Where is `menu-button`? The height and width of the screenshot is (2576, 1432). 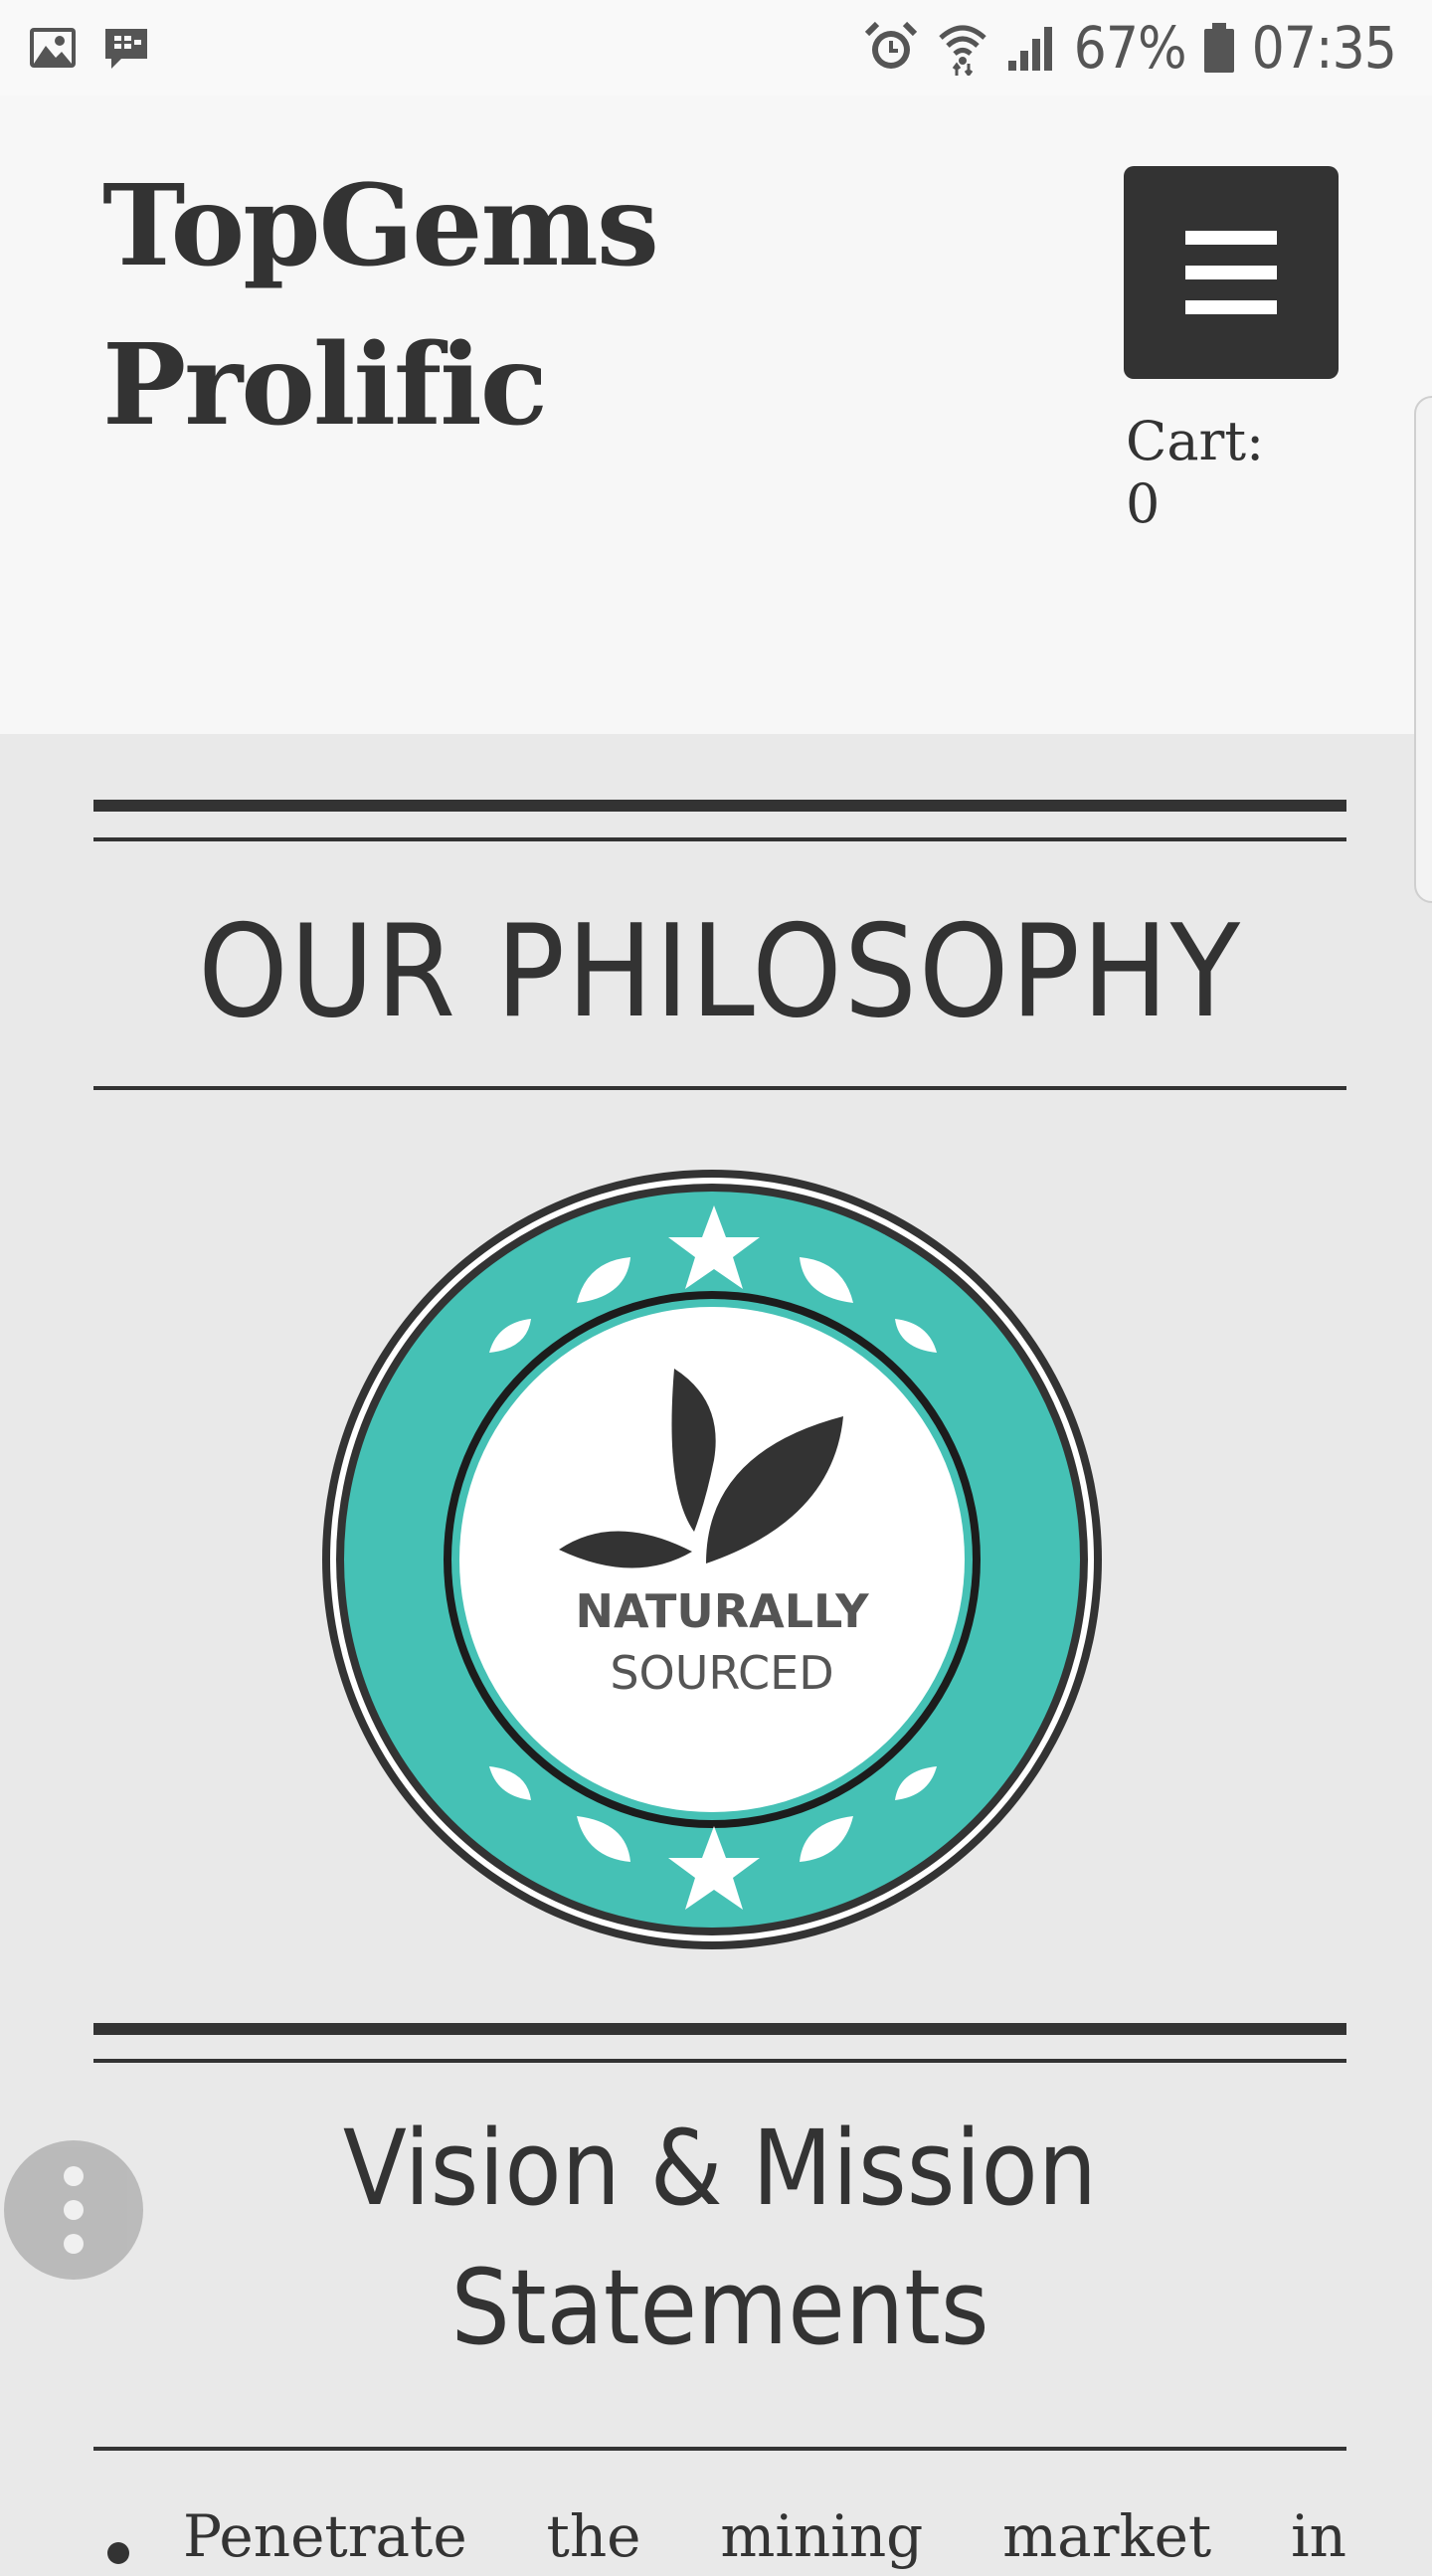 menu-button is located at coordinates (1231, 272).